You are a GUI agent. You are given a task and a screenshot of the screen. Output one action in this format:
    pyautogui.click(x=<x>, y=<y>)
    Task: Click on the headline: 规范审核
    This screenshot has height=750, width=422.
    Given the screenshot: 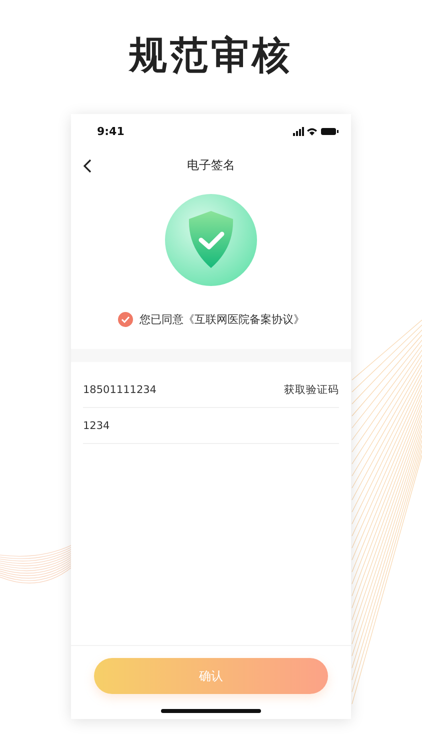 What is the action you would take?
    pyautogui.click(x=211, y=55)
    